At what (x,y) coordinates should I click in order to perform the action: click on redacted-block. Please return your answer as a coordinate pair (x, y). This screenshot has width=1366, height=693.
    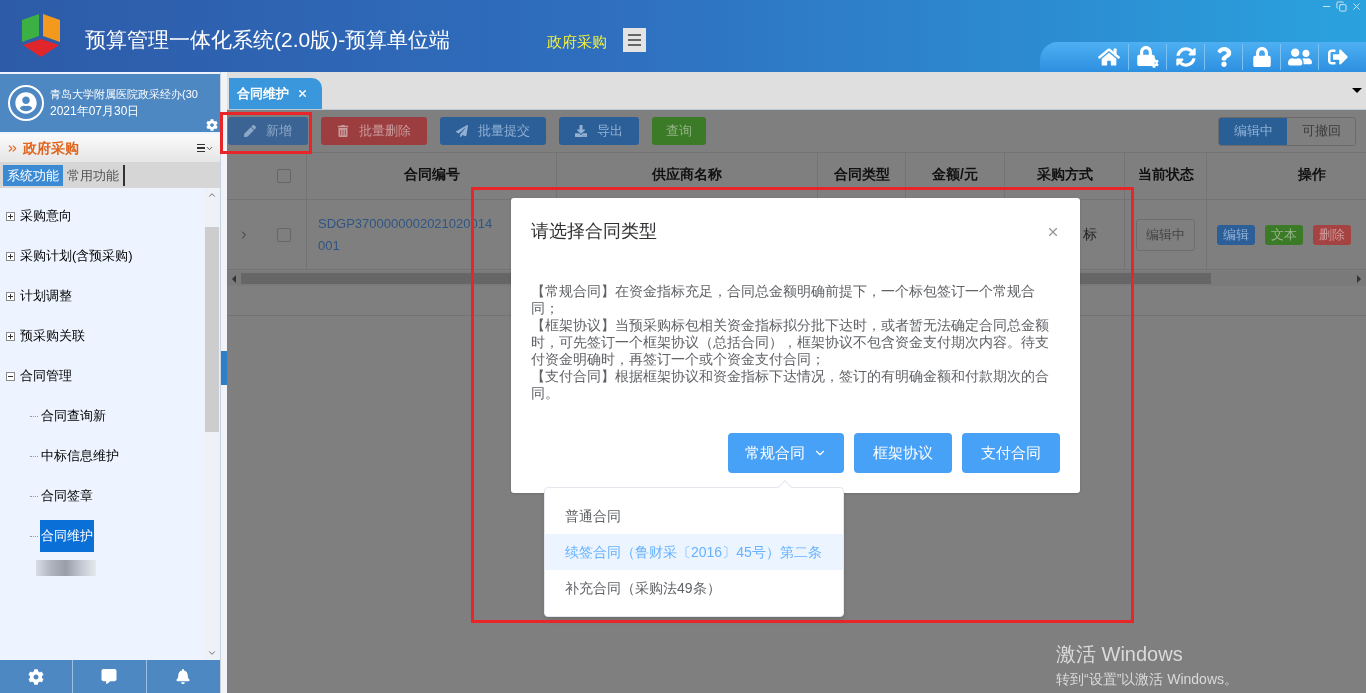
    Looking at the image, I should click on (66, 568).